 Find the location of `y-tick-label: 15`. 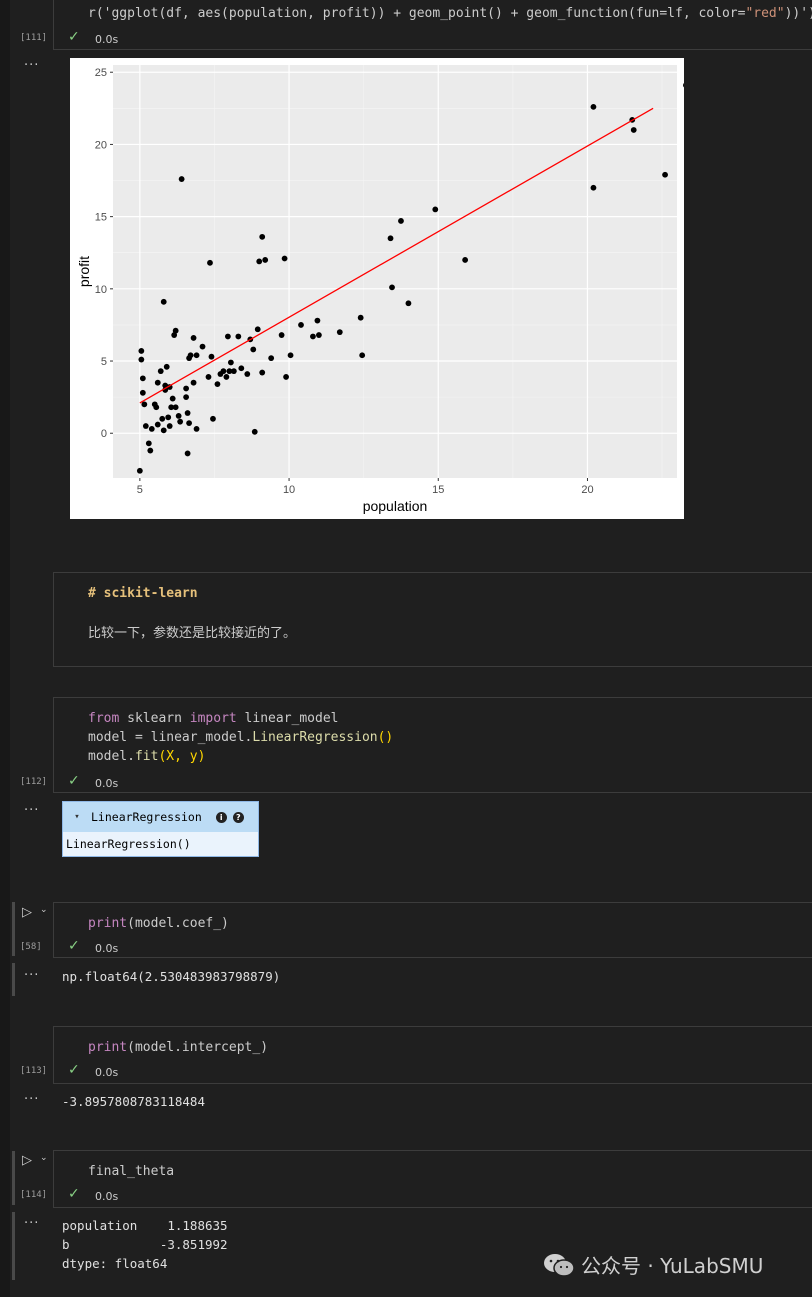

y-tick-label: 15 is located at coordinates (101, 218).